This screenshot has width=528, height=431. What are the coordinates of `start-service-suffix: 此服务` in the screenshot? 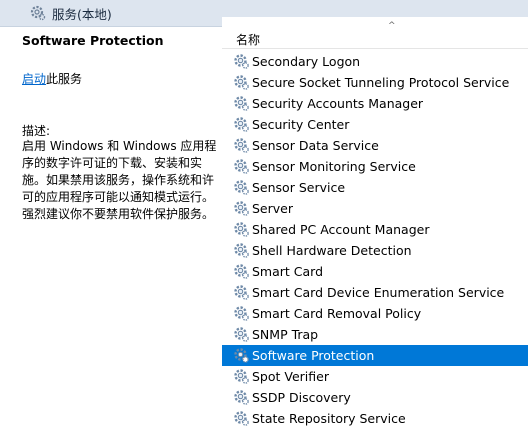 It's located at (64, 79).